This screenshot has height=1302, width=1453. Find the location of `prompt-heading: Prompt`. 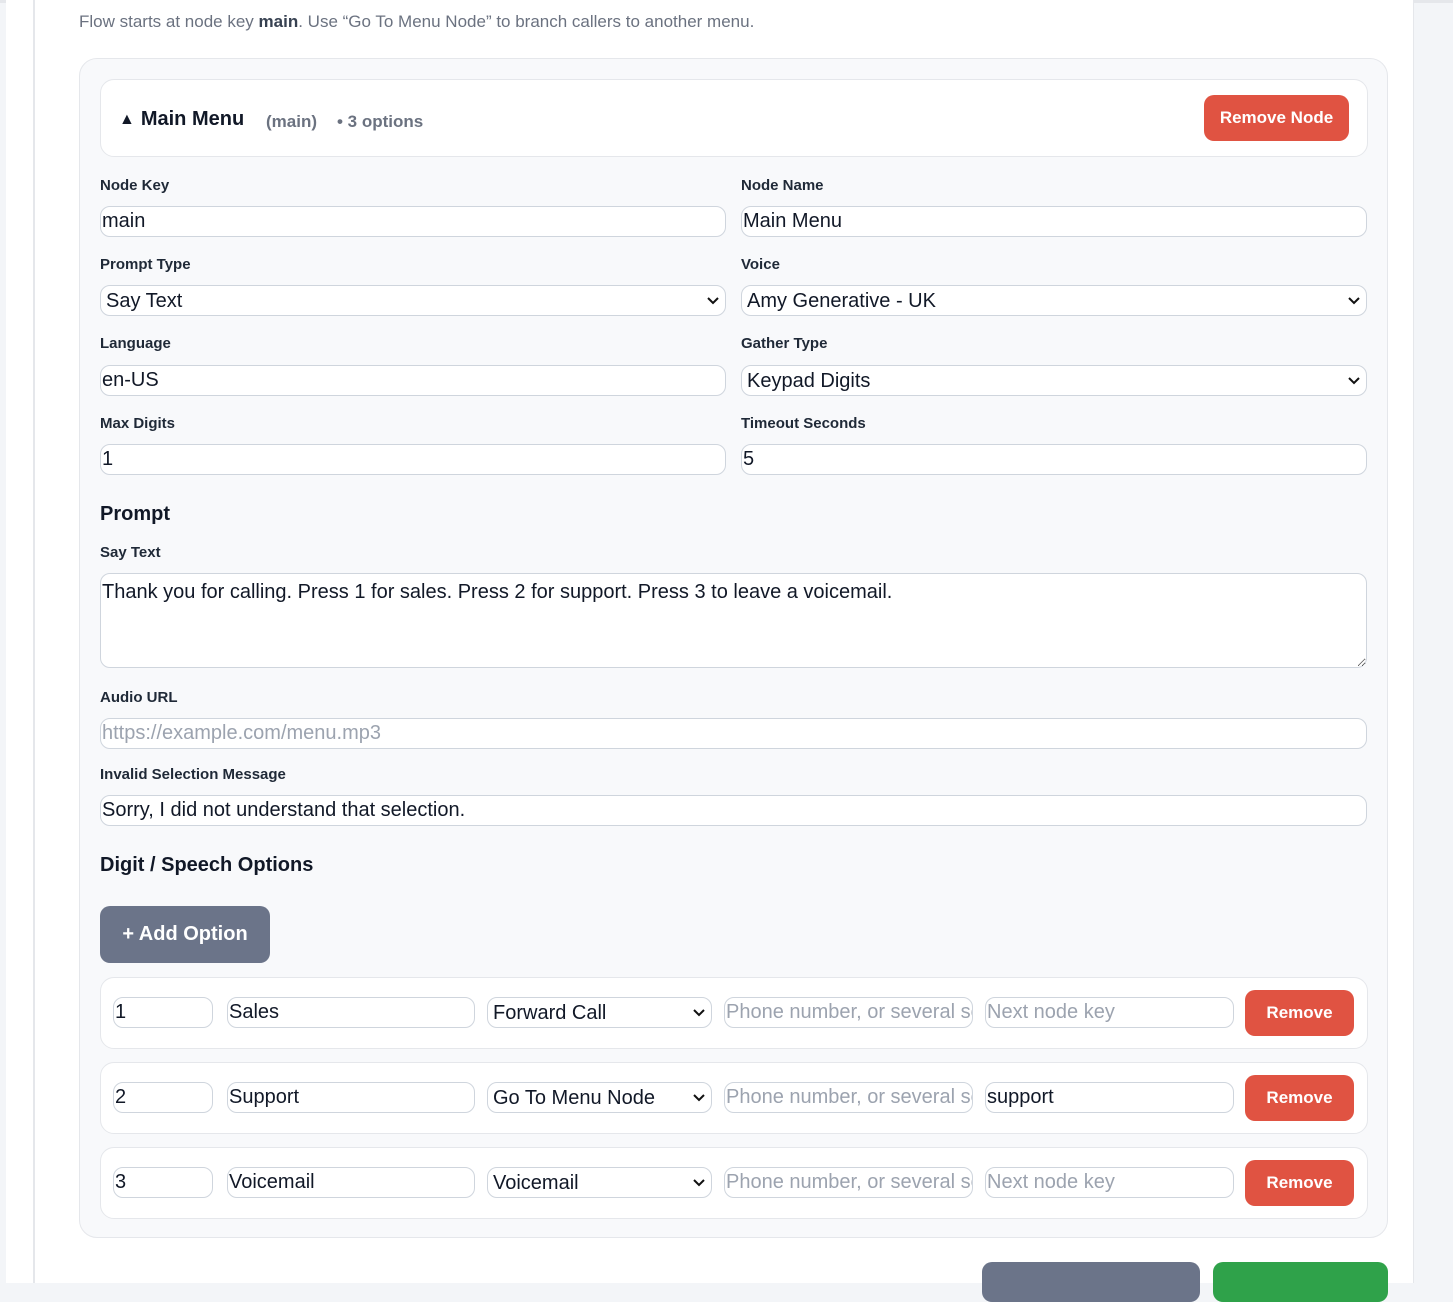

prompt-heading: Prompt is located at coordinates (135, 514).